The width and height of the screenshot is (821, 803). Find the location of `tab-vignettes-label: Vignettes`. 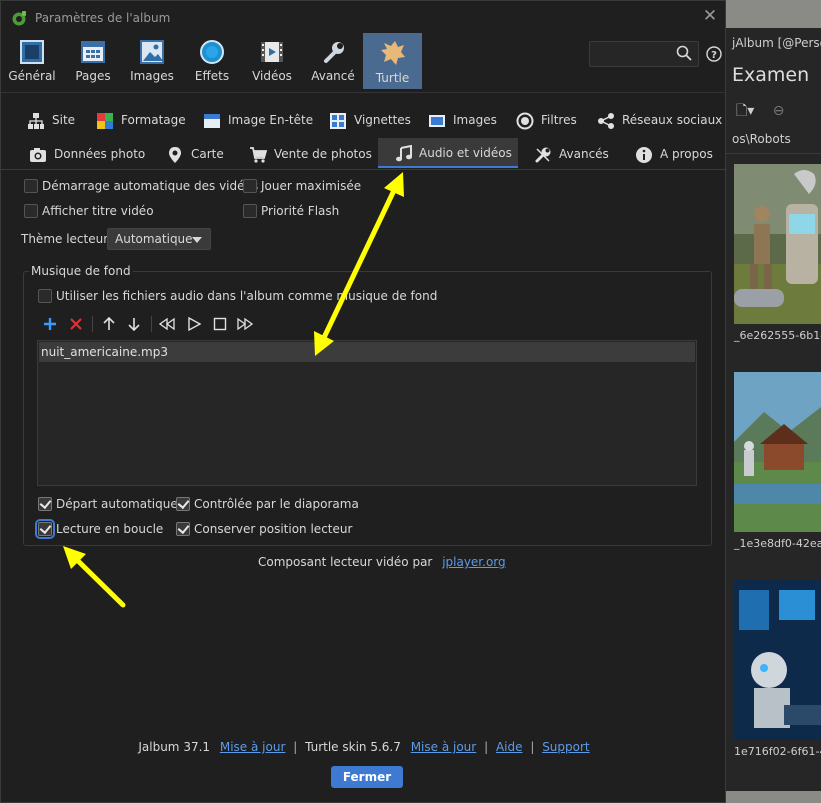

tab-vignettes-label: Vignettes is located at coordinates (382, 120).